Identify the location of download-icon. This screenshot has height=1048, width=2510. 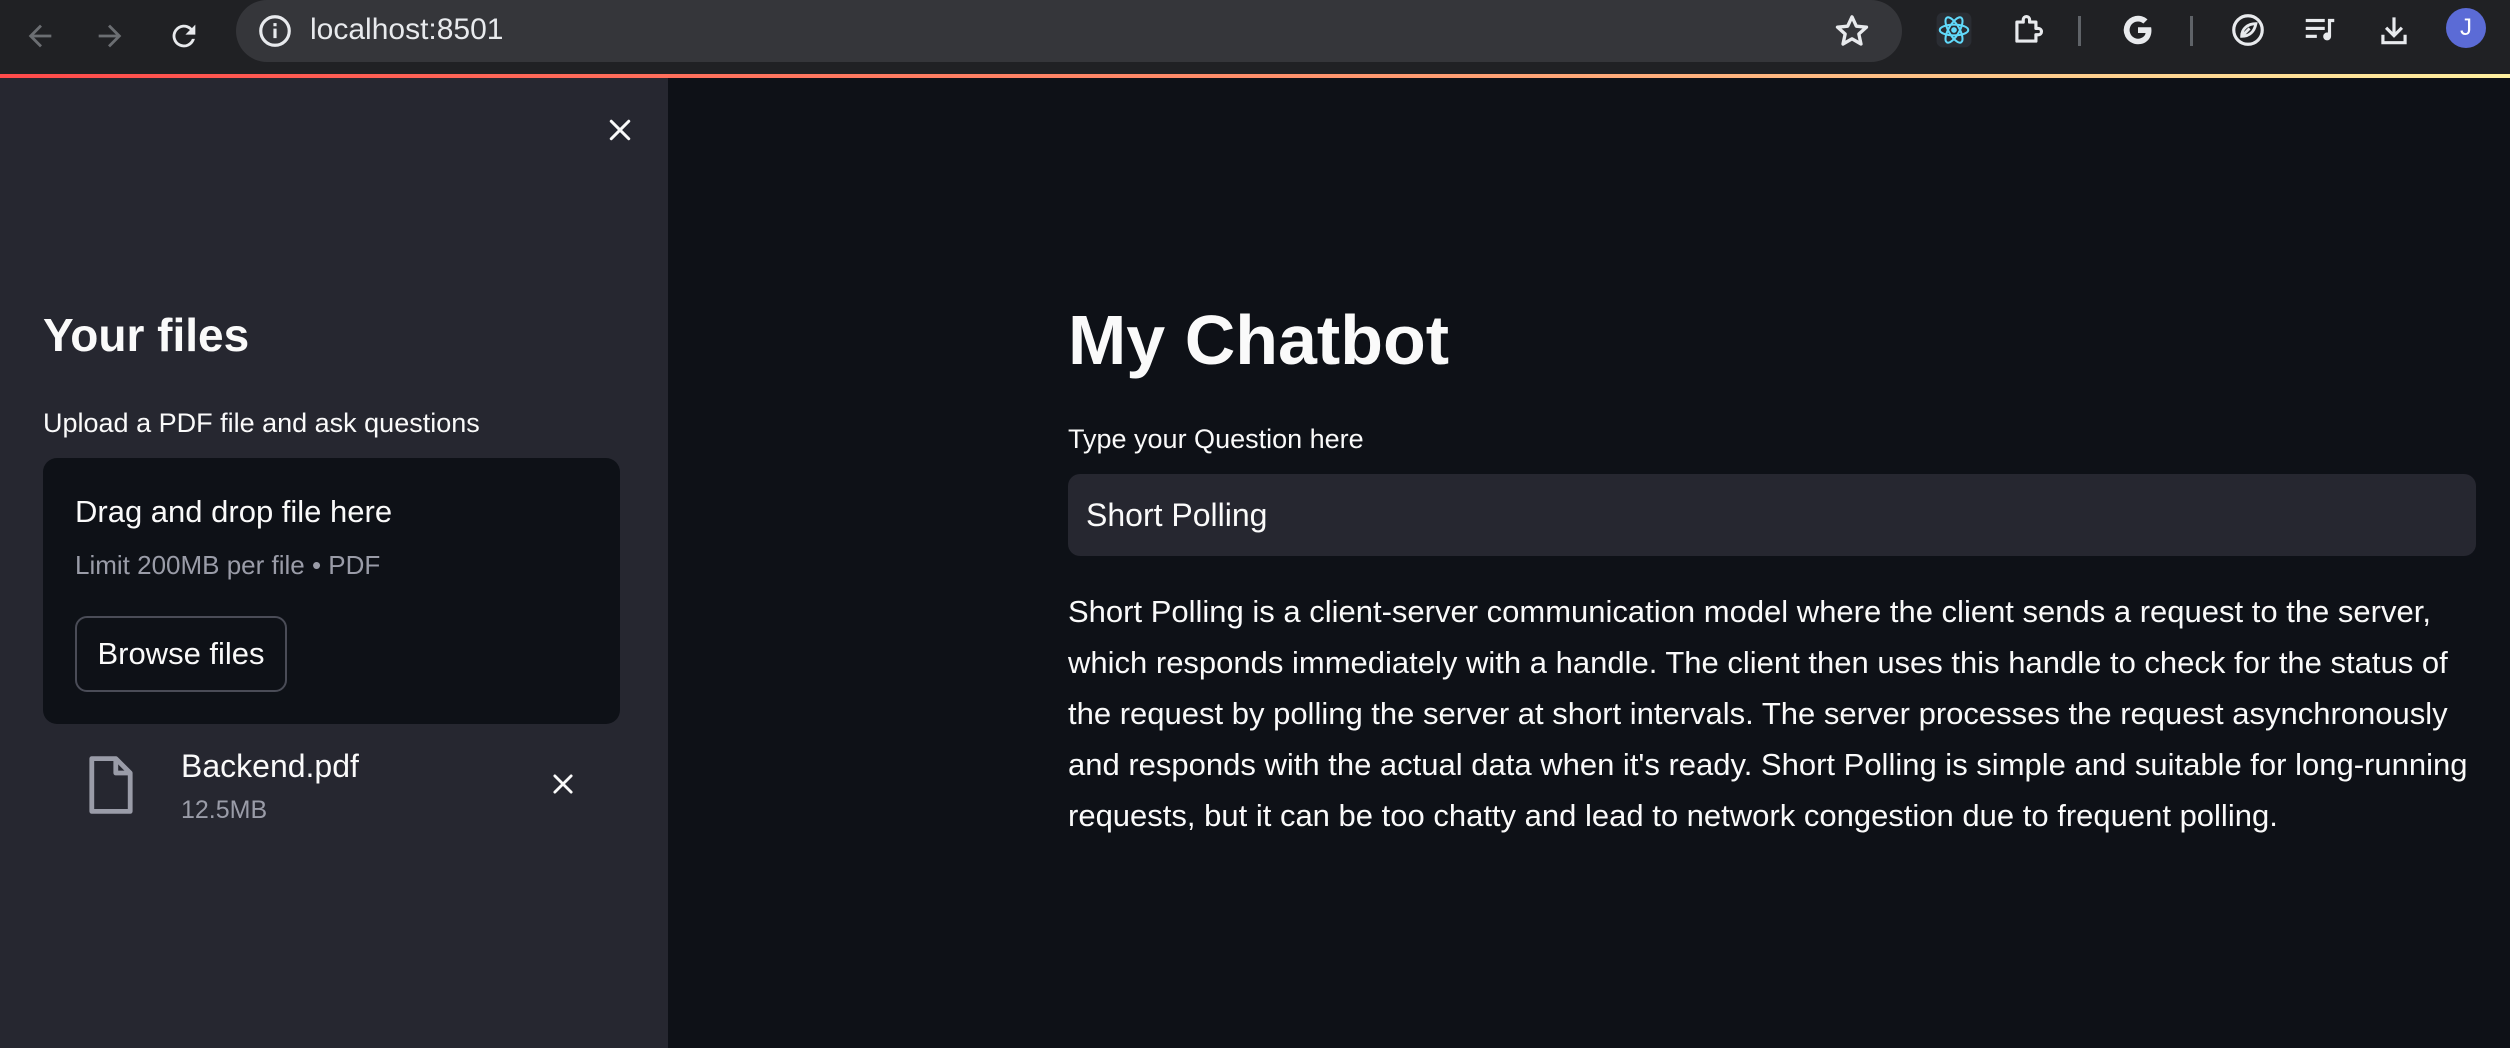
(2394, 31).